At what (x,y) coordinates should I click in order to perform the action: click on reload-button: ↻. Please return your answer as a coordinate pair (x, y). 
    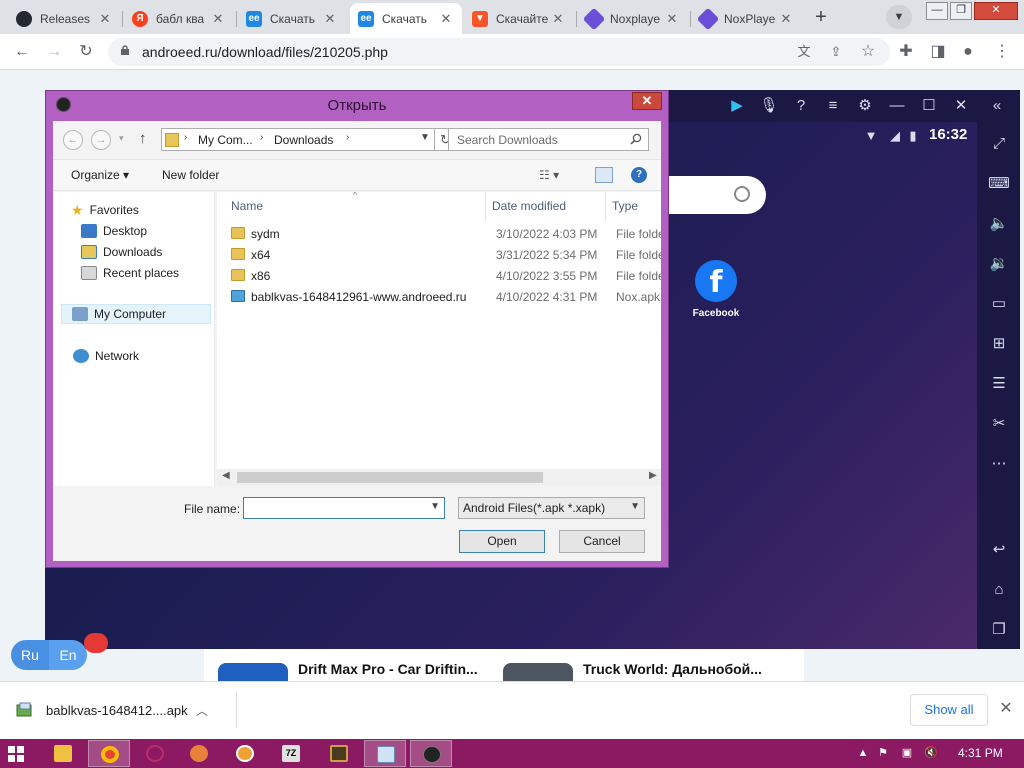
    Looking at the image, I should click on (86, 52).